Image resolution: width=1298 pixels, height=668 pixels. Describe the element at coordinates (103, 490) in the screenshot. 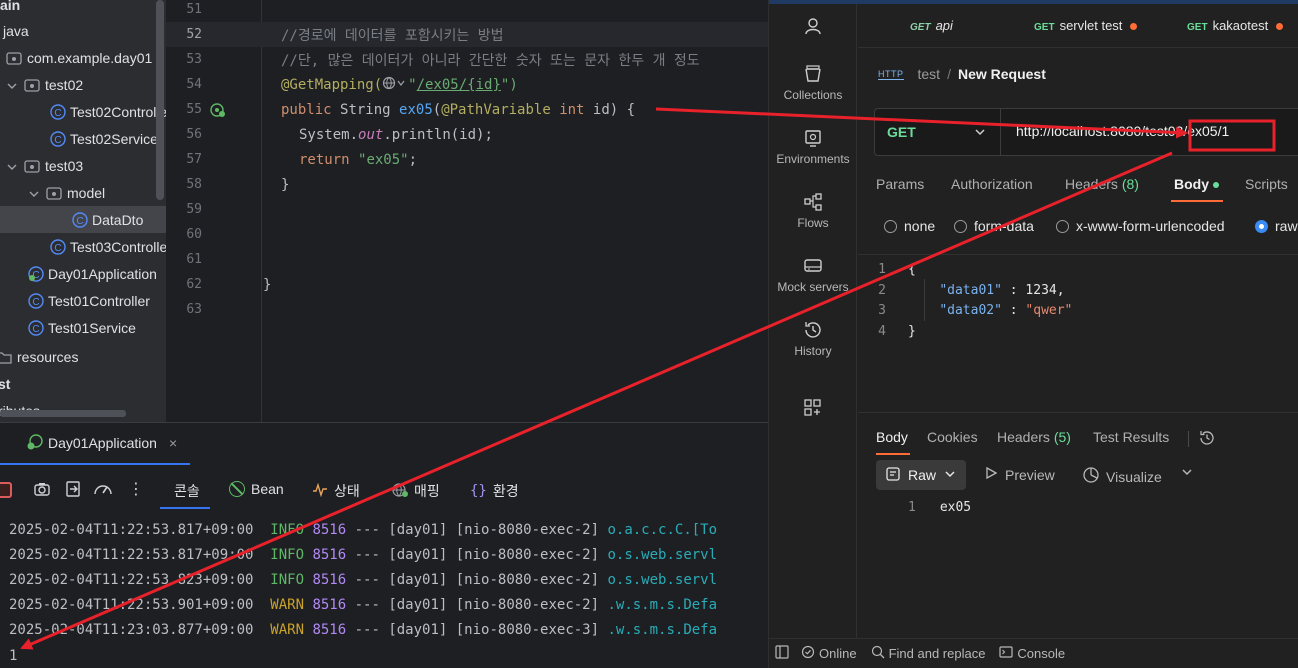

I see `gauge-icon` at that location.